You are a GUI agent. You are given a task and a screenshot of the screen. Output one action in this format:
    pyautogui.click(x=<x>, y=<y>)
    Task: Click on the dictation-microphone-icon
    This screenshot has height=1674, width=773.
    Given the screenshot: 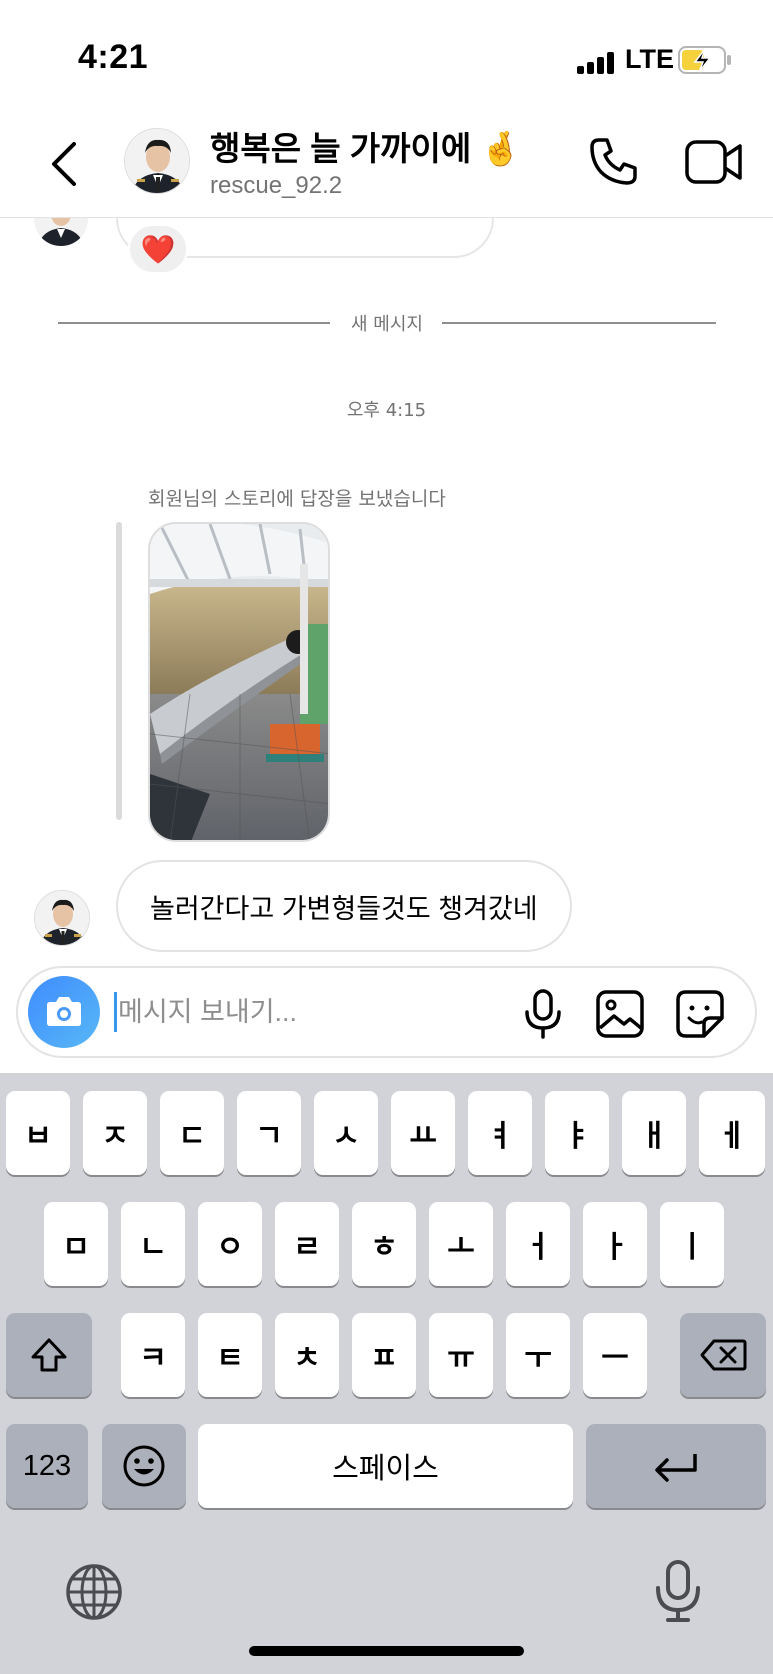 What is the action you would take?
    pyautogui.click(x=678, y=1591)
    